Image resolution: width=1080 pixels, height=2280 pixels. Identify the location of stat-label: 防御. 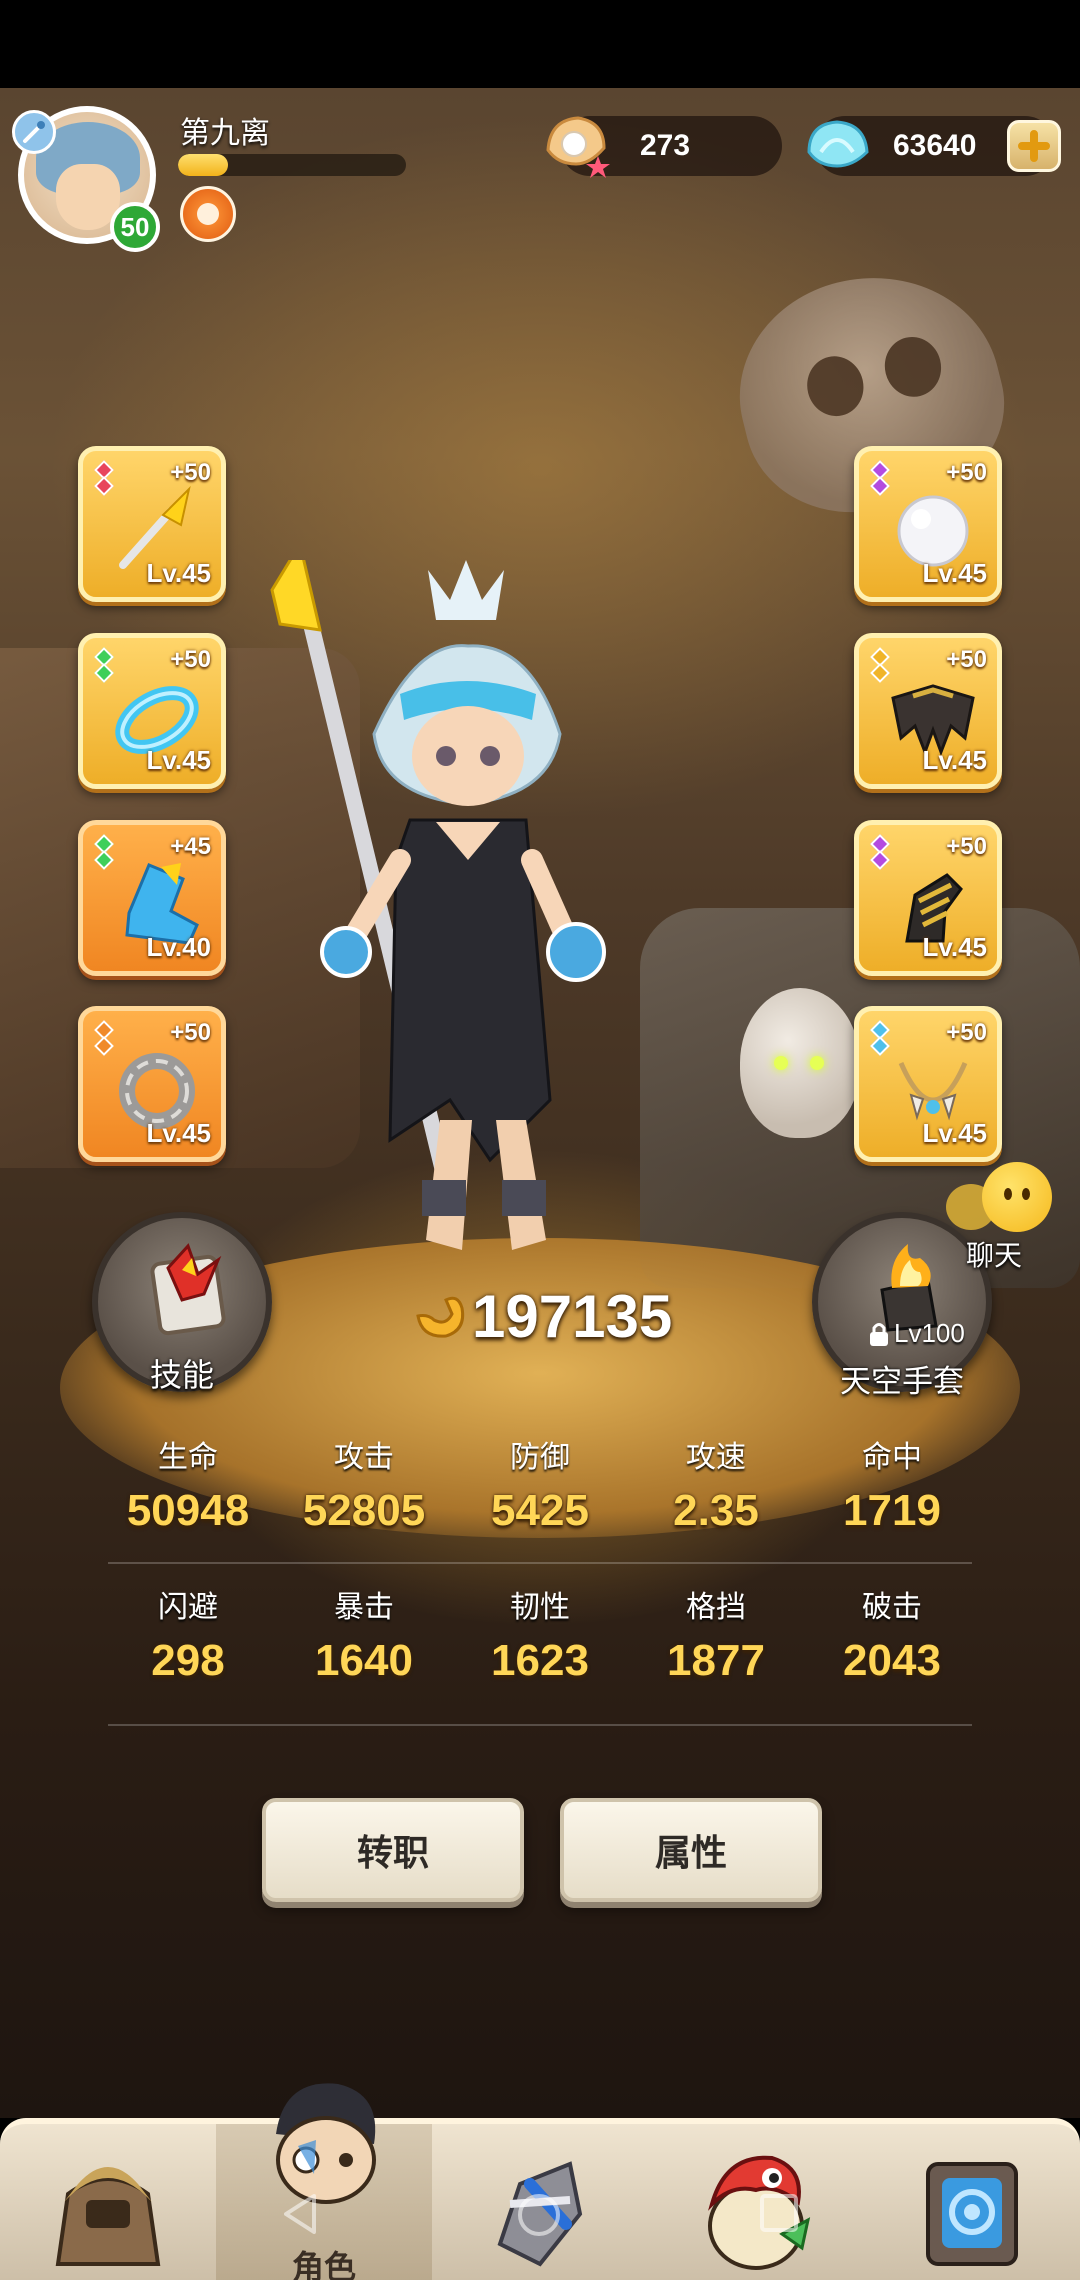
(540, 1457).